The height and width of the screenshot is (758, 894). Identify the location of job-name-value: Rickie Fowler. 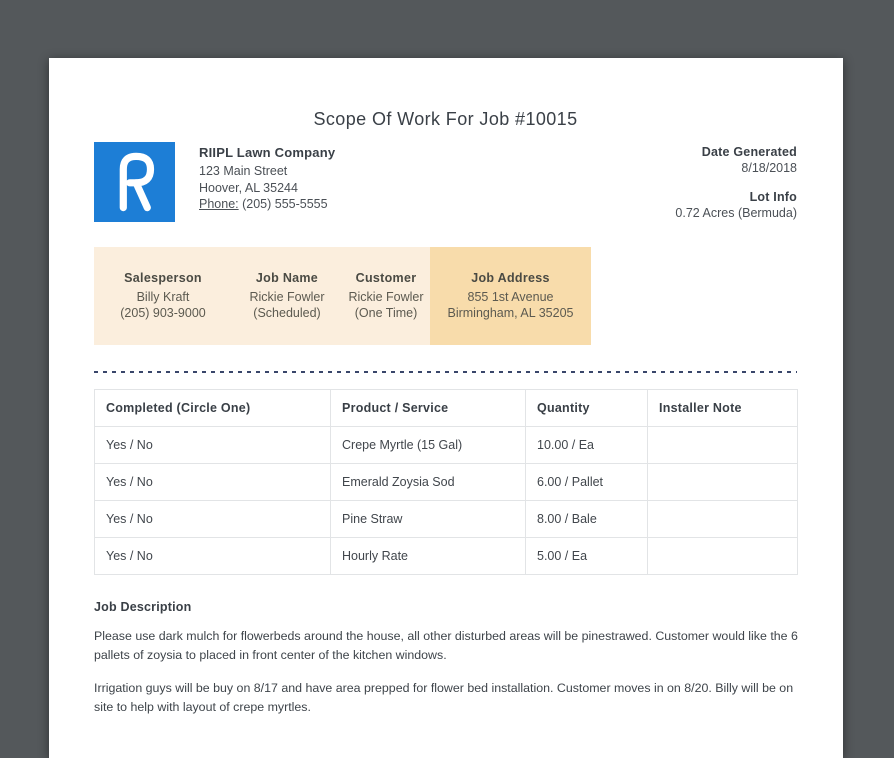
(287, 296).